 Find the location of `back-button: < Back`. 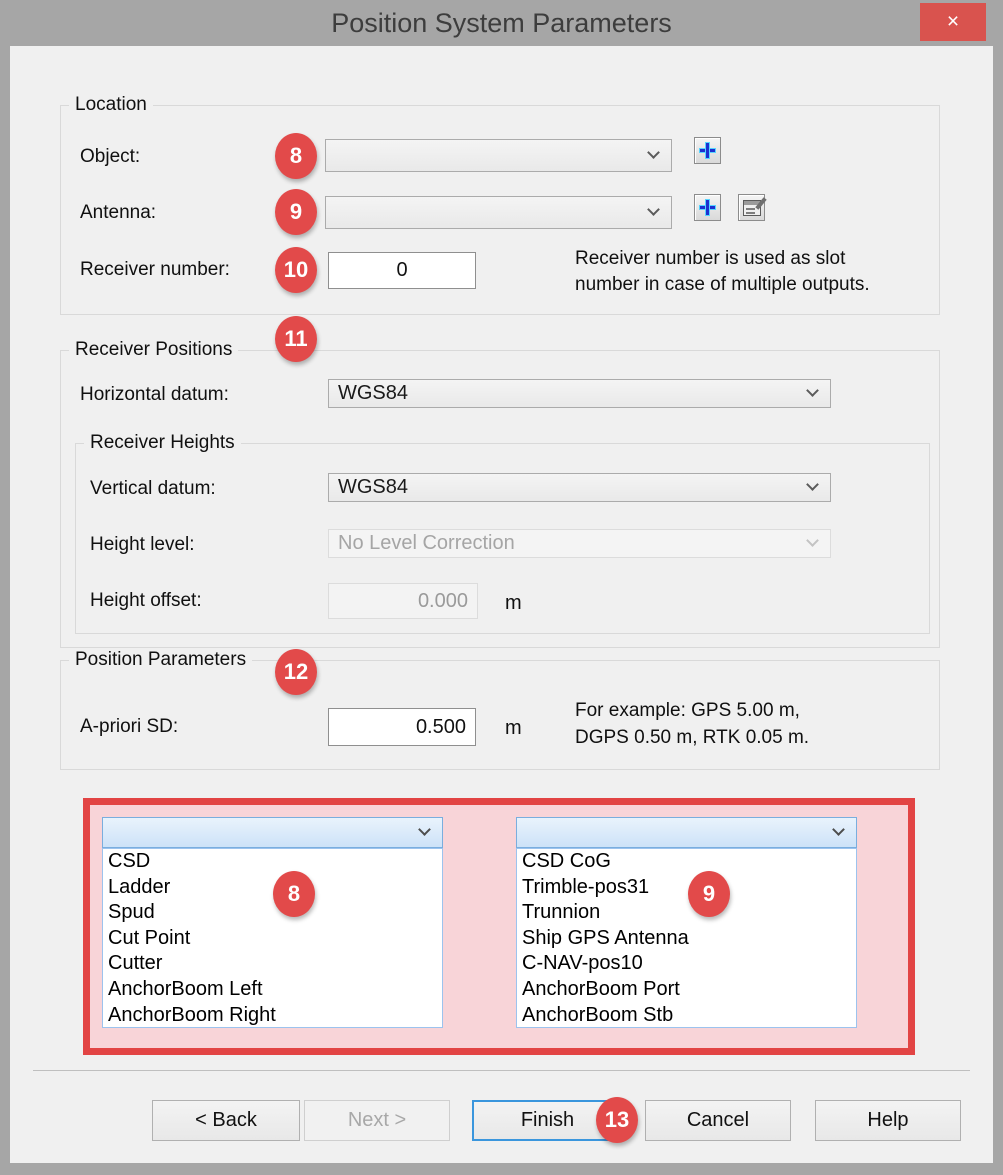

back-button: < Back is located at coordinates (226, 1120).